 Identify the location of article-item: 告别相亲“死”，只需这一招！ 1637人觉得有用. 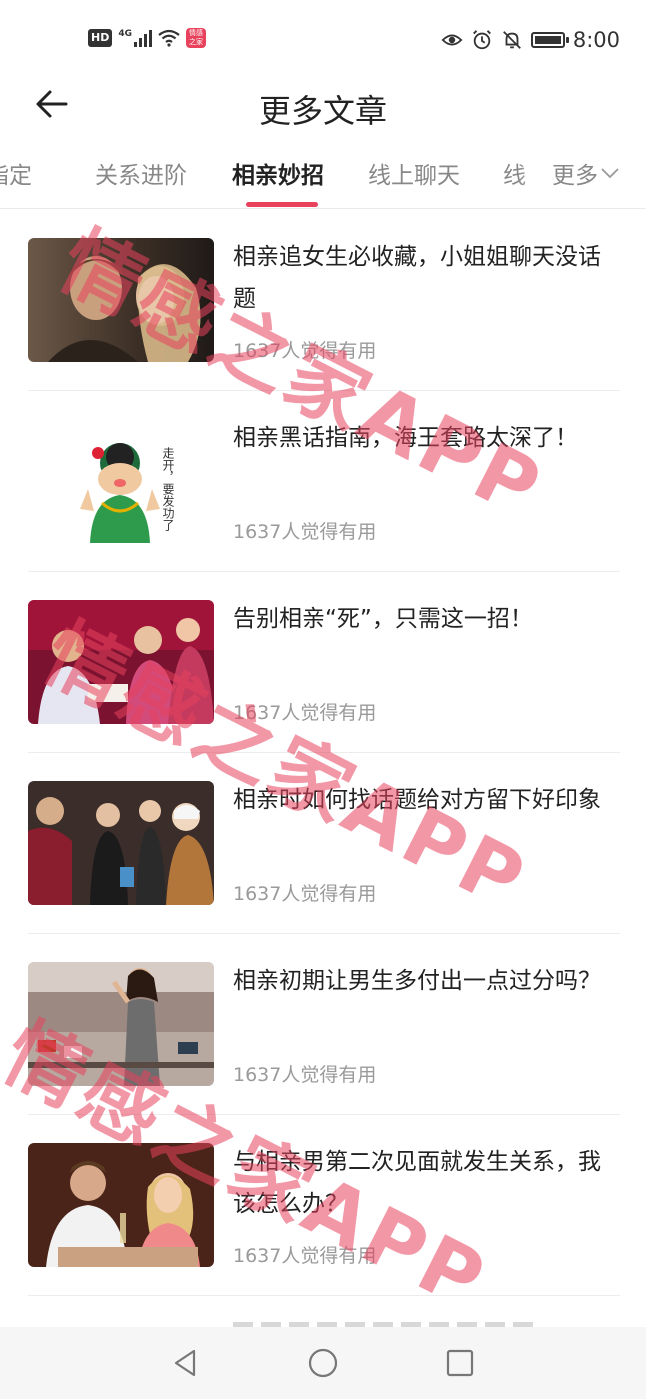
(324, 662).